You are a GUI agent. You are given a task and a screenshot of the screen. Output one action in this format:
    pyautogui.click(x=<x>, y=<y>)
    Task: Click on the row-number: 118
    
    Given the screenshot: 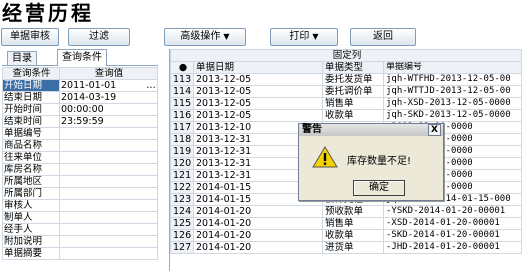 What is the action you would take?
    pyautogui.click(x=182, y=139)
    